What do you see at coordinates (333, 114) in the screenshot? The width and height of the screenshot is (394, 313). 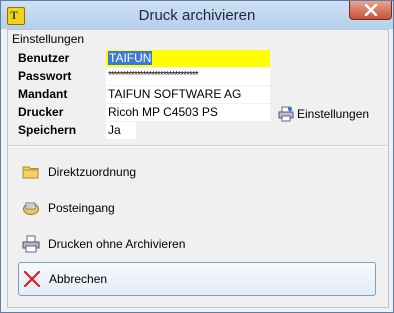 I see `settings-button-label: Einstellungen` at bounding box center [333, 114].